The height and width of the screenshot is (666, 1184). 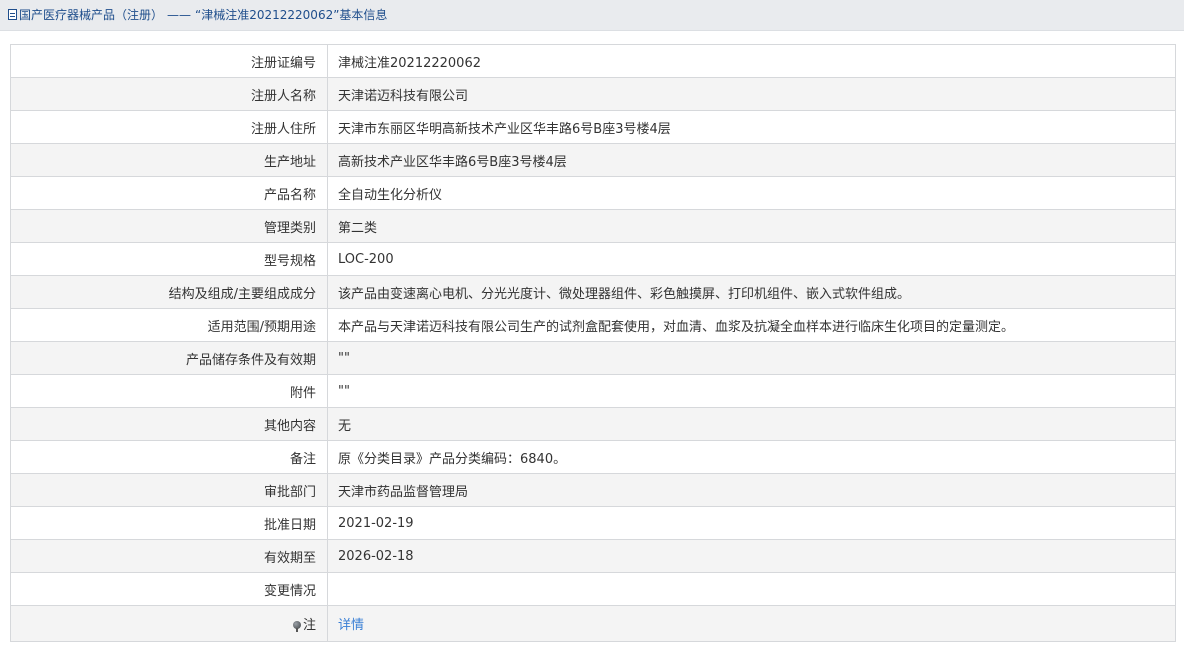 I want to click on table-row: 批准日期 2021-02-19, so click(x=593, y=523).